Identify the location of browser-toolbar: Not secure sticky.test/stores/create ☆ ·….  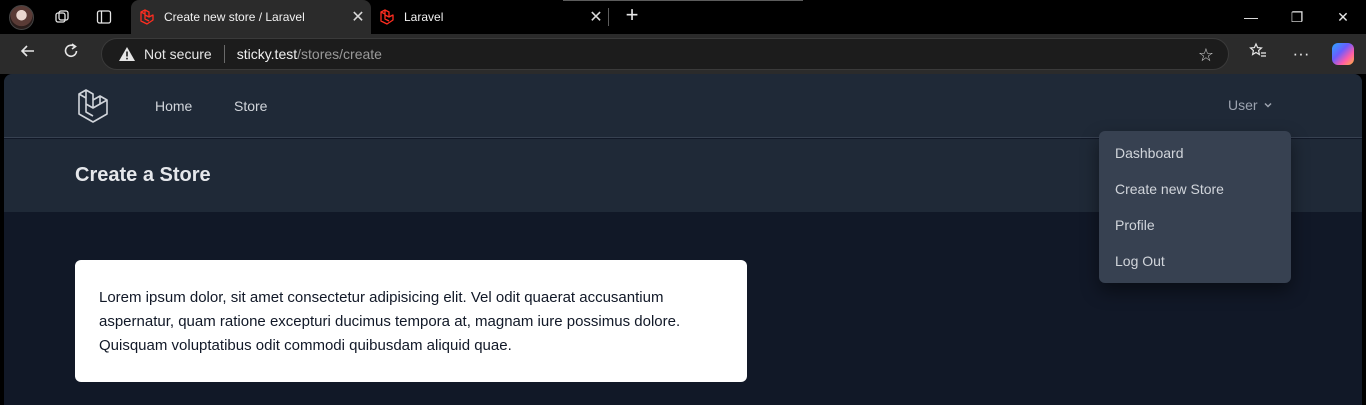
(683, 54).